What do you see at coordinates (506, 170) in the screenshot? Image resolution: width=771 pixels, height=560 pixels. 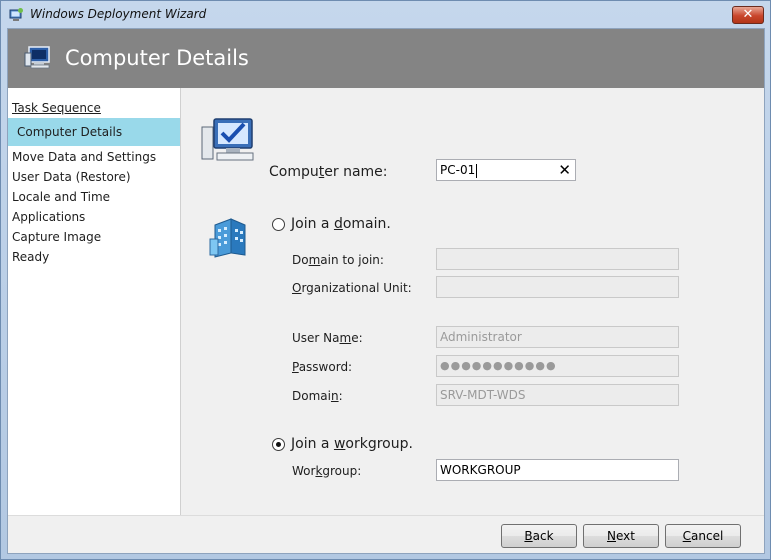 I see `computer-name-input: PC-01 ✕` at bounding box center [506, 170].